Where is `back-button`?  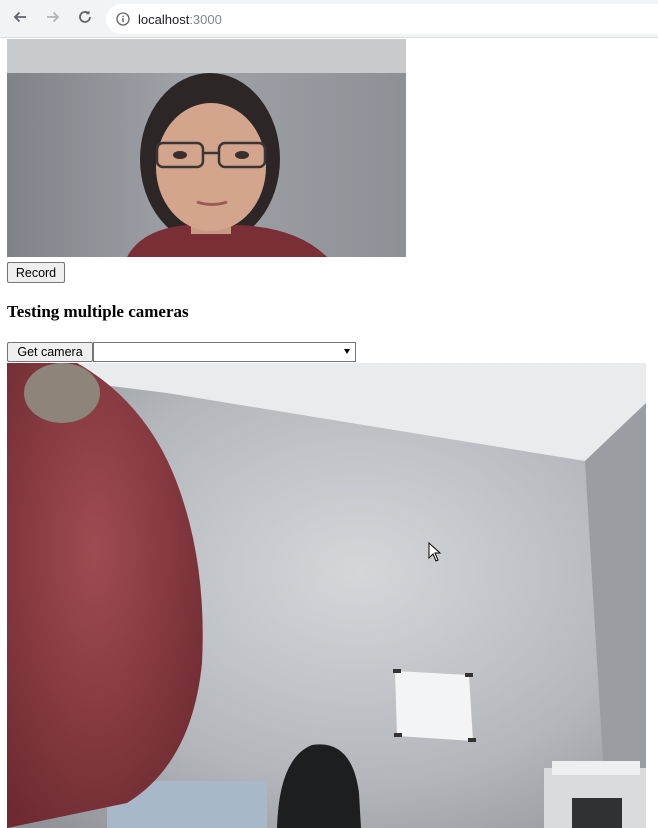 back-button is located at coordinates (20, 19).